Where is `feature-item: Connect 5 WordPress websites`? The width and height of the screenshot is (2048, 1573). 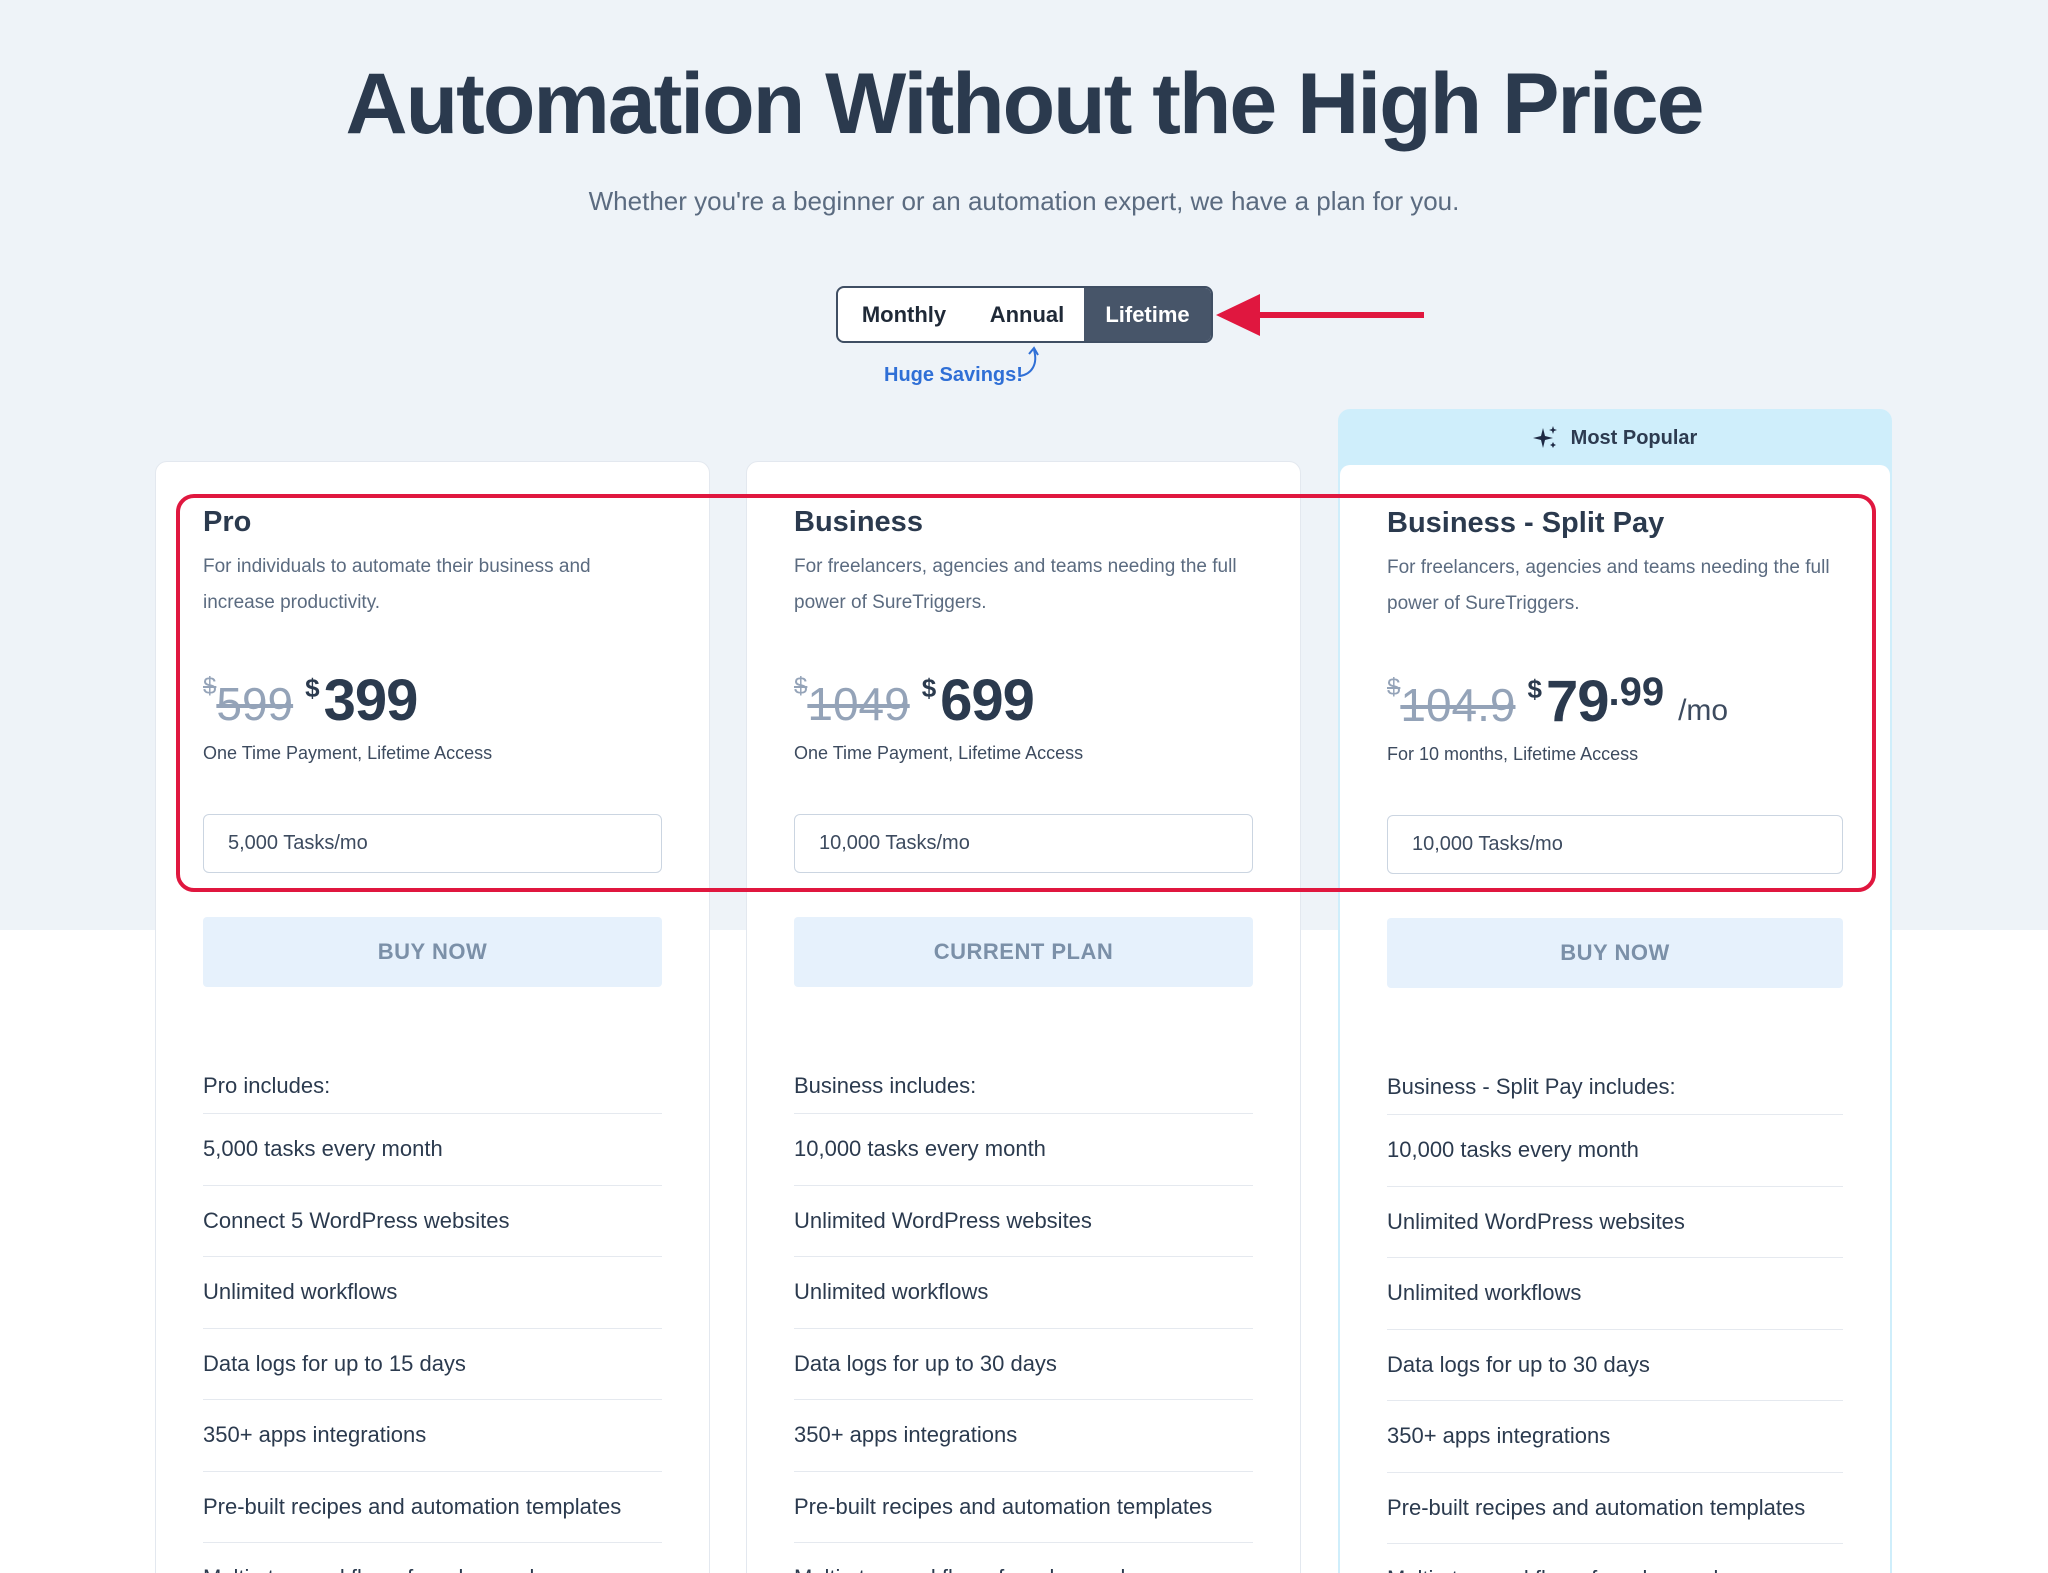
feature-item: Connect 5 WordPress websites is located at coordinates (432, 1221).